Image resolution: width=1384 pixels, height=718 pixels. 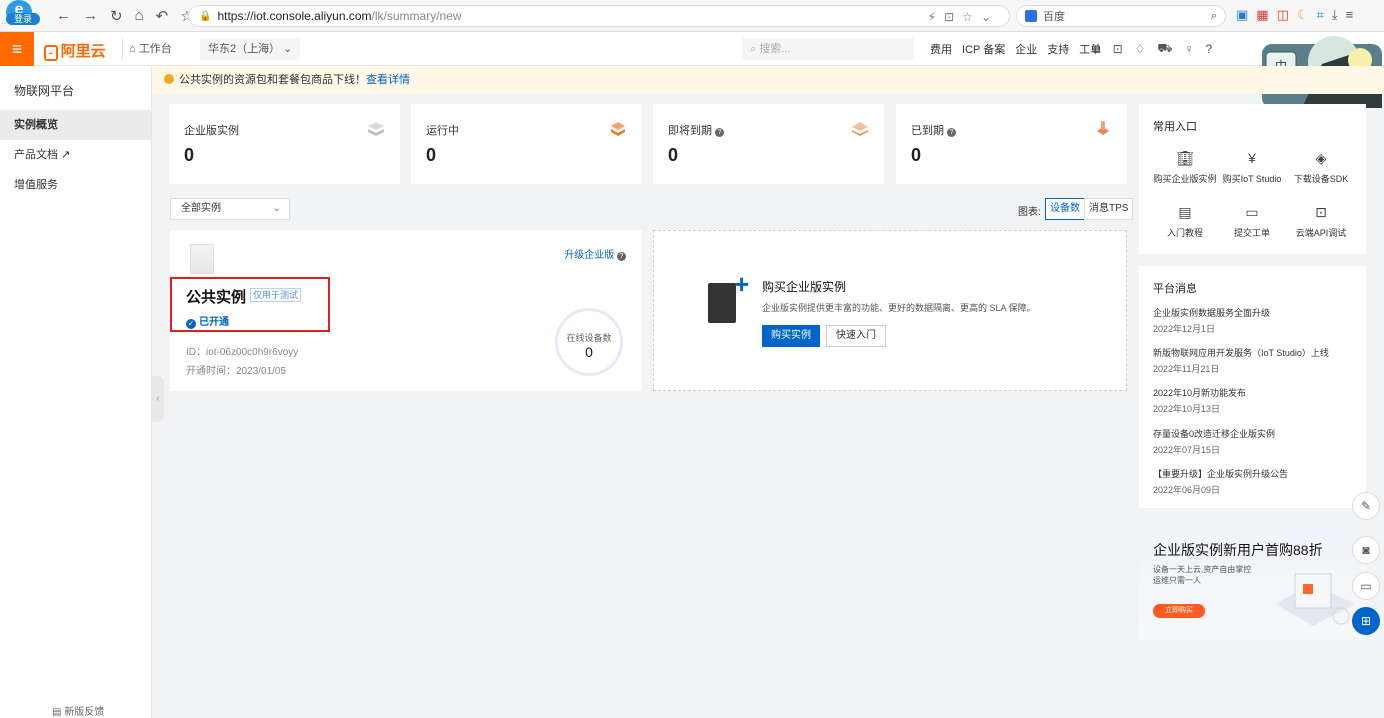 I want to click on code-icon: ⧉, so click(x=1096, y=49).